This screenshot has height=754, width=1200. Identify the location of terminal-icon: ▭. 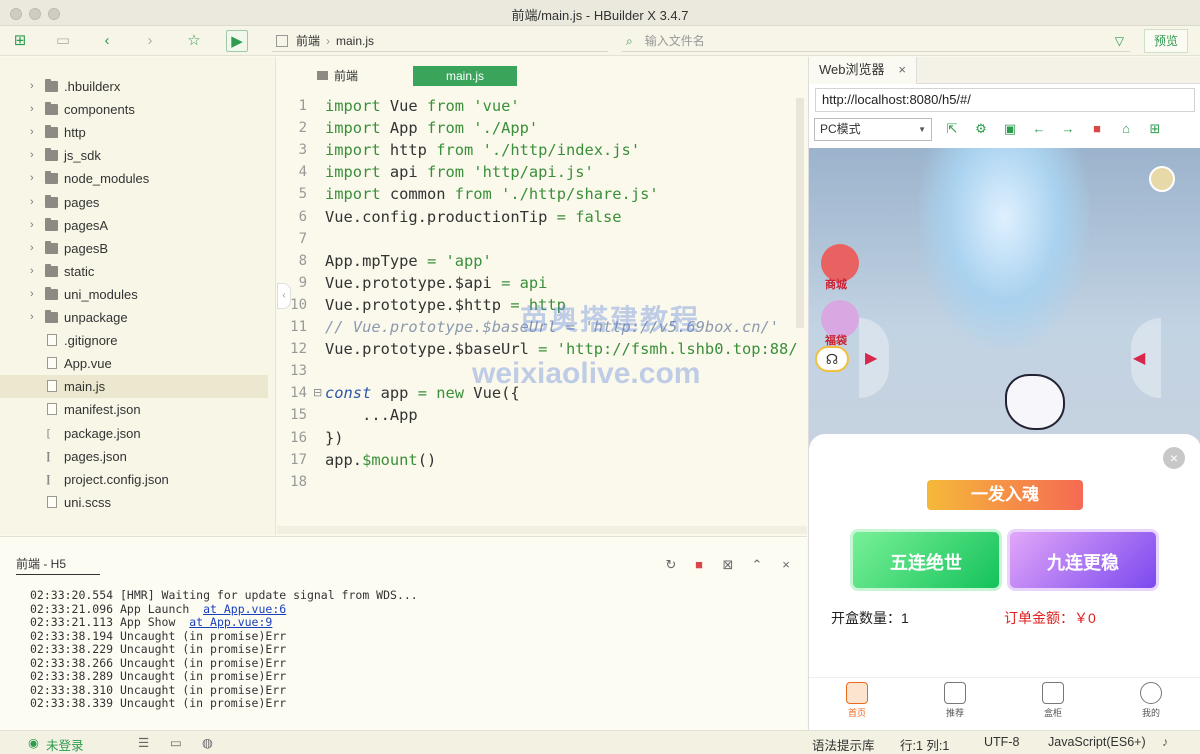
(176, 742).